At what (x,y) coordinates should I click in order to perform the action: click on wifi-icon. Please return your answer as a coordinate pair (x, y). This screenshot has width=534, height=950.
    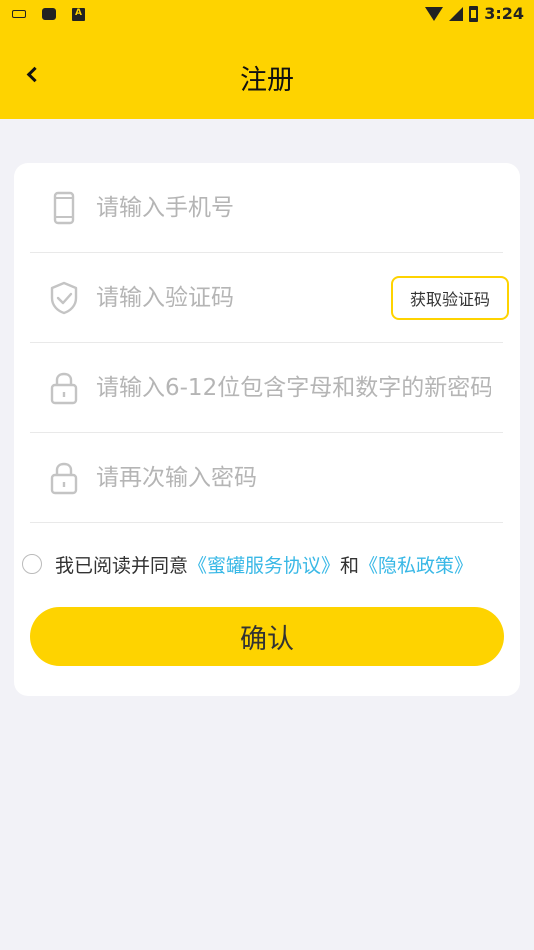
    Looking at the image, I should click on (434, 13).